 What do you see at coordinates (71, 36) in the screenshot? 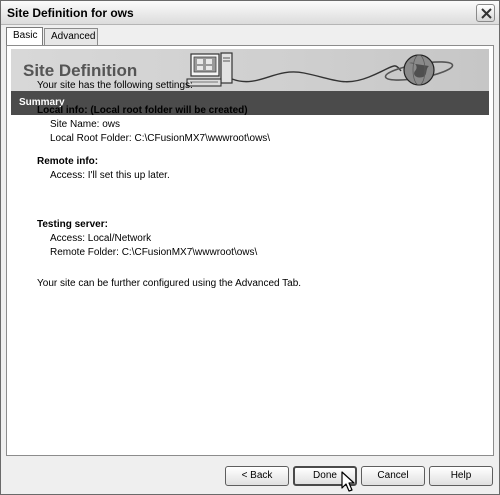
I see `tab-advanced: Advanced` at bounding box center [71, 36].